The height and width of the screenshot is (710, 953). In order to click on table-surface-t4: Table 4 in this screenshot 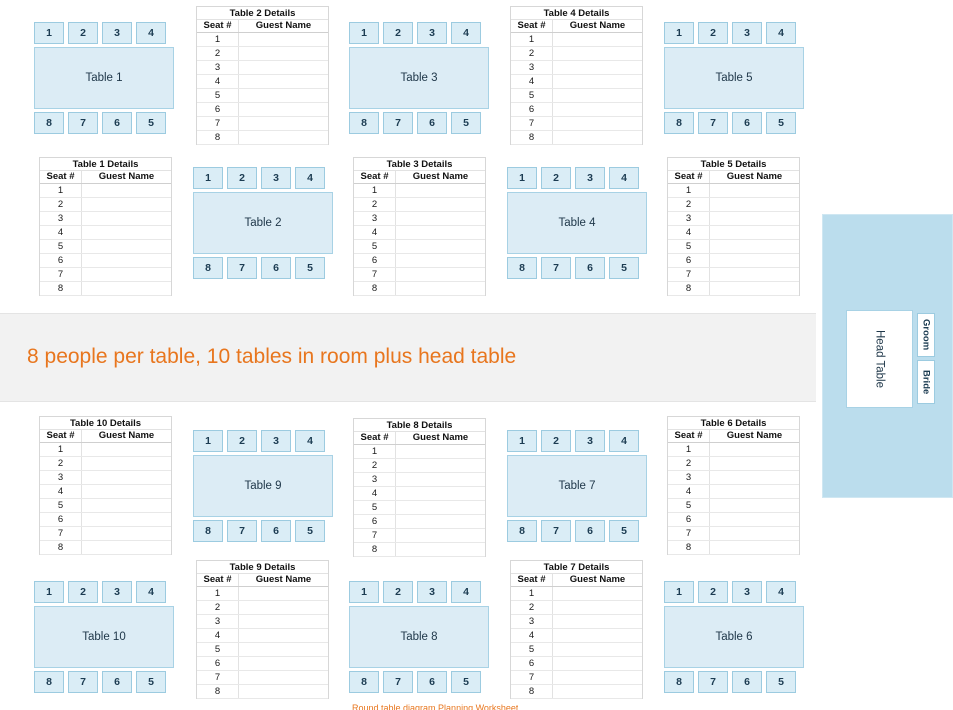, I will do `click(577, 223)`.